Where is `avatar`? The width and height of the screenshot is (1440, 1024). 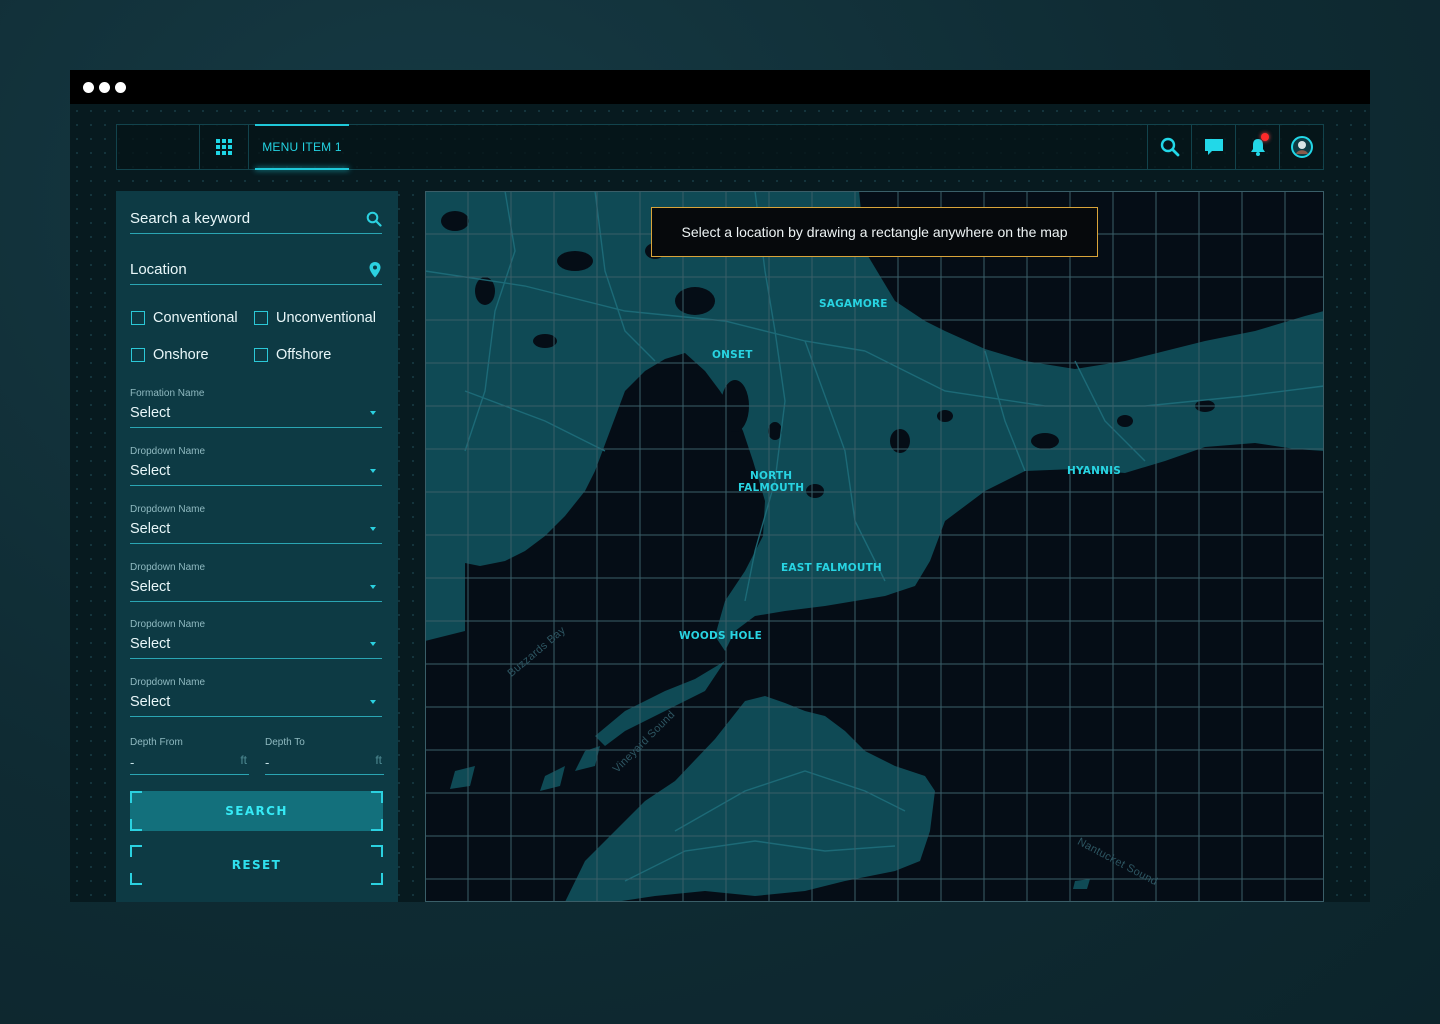
avatar is located at coordinates (1301, 147).